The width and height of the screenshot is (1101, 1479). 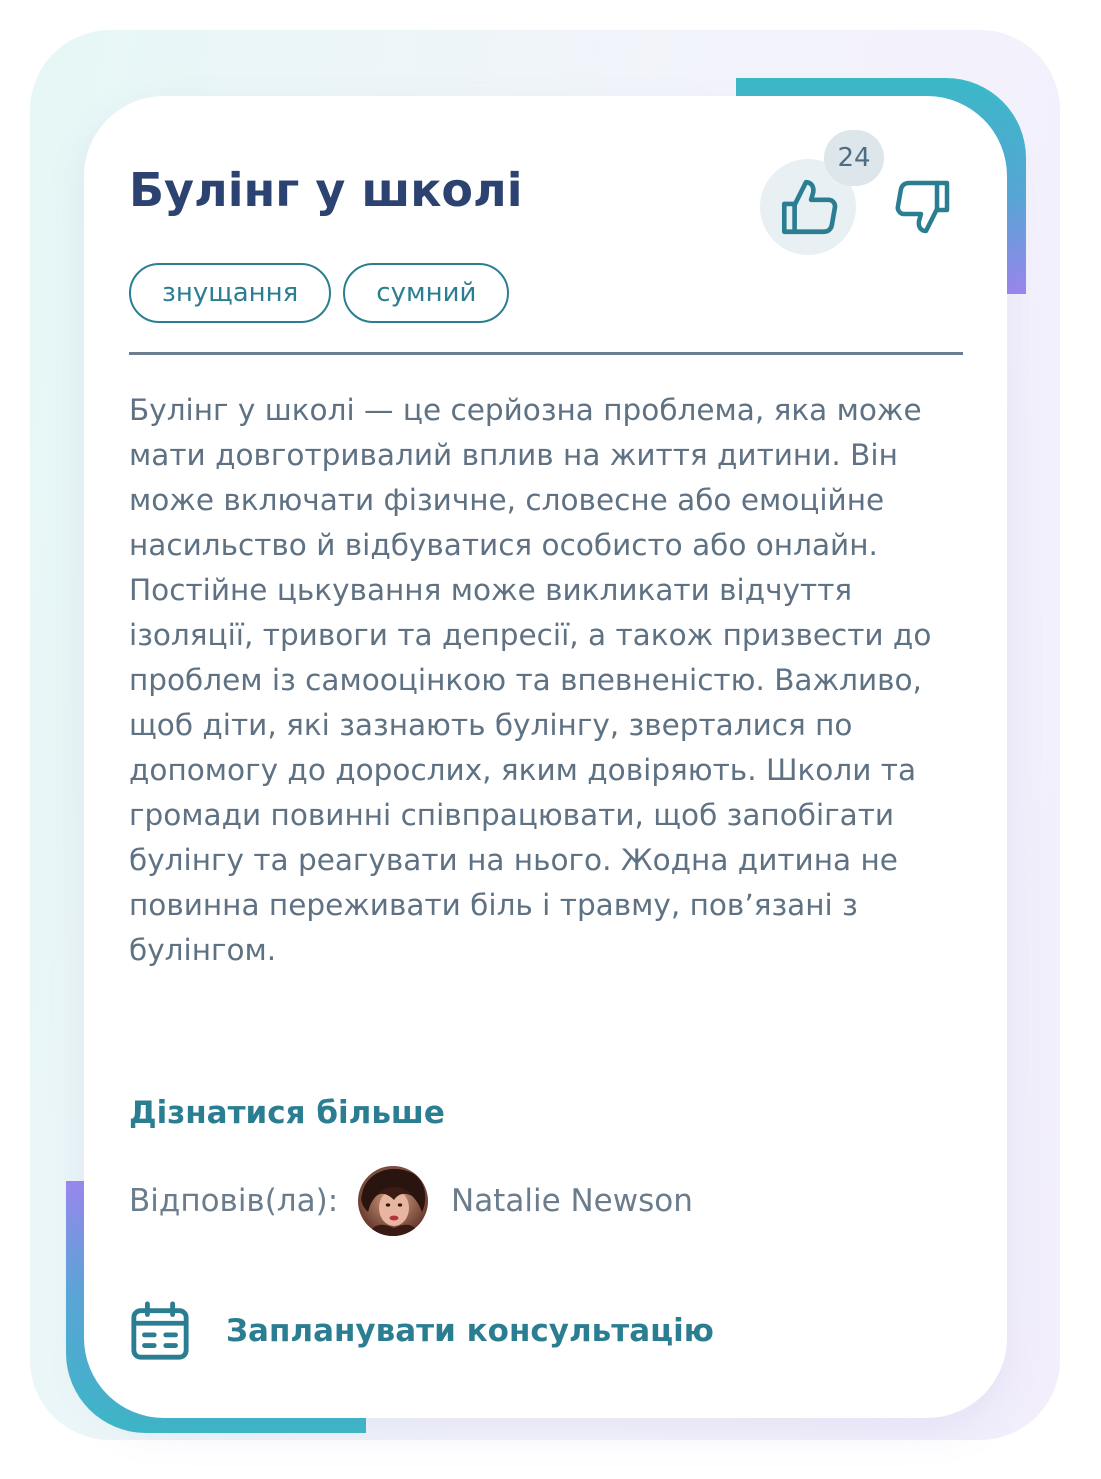 What do you see at coordinates (854, 158) in the screenshot?
I see `like-count-badge: 24` at bounding box center [854, 158].